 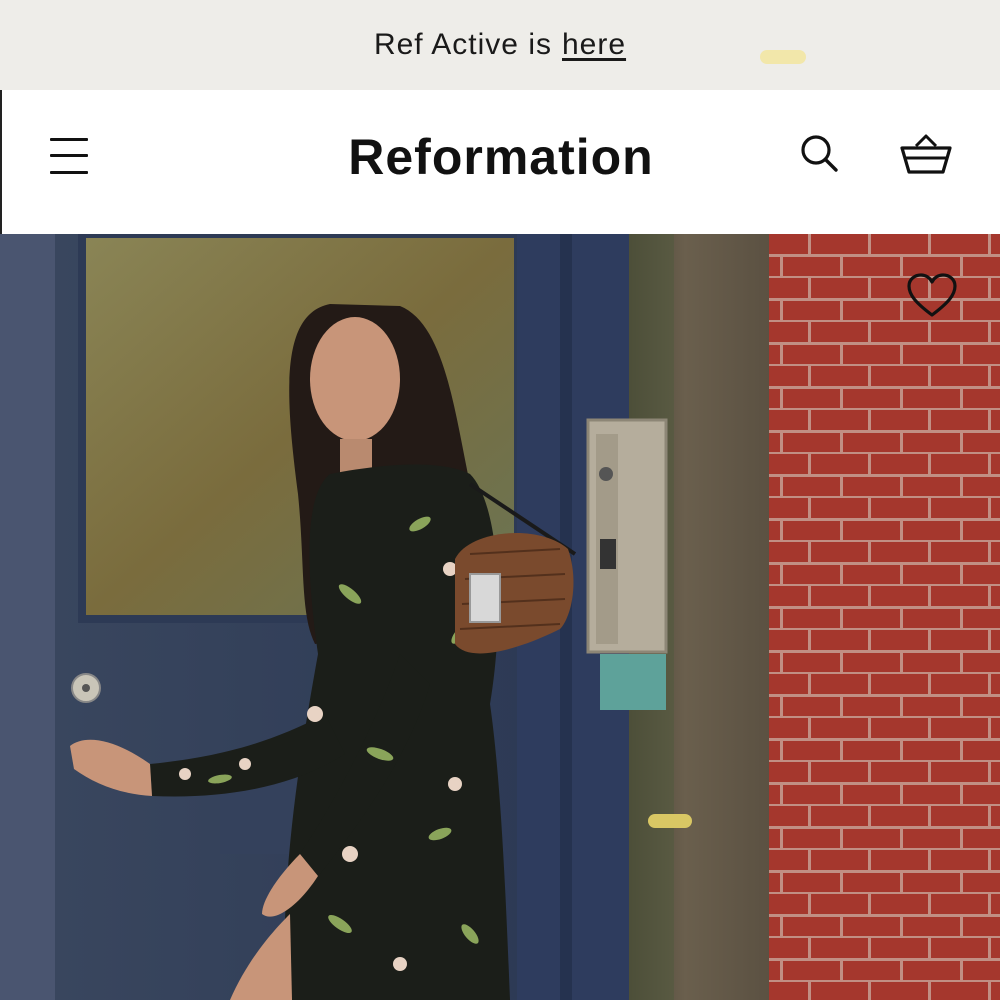 What do you see at coordinates (926, 155) in the screenshot?
I see `basket-icon` at bounding box center [926, 155].